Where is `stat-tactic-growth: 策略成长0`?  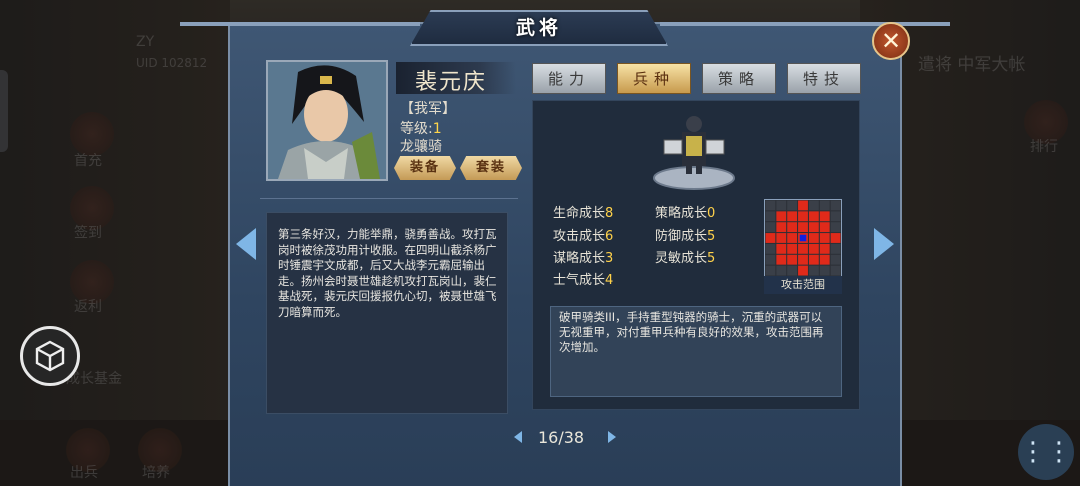
stat-tactic-growth: 策略成长0 is located at coordinates (685, 213).